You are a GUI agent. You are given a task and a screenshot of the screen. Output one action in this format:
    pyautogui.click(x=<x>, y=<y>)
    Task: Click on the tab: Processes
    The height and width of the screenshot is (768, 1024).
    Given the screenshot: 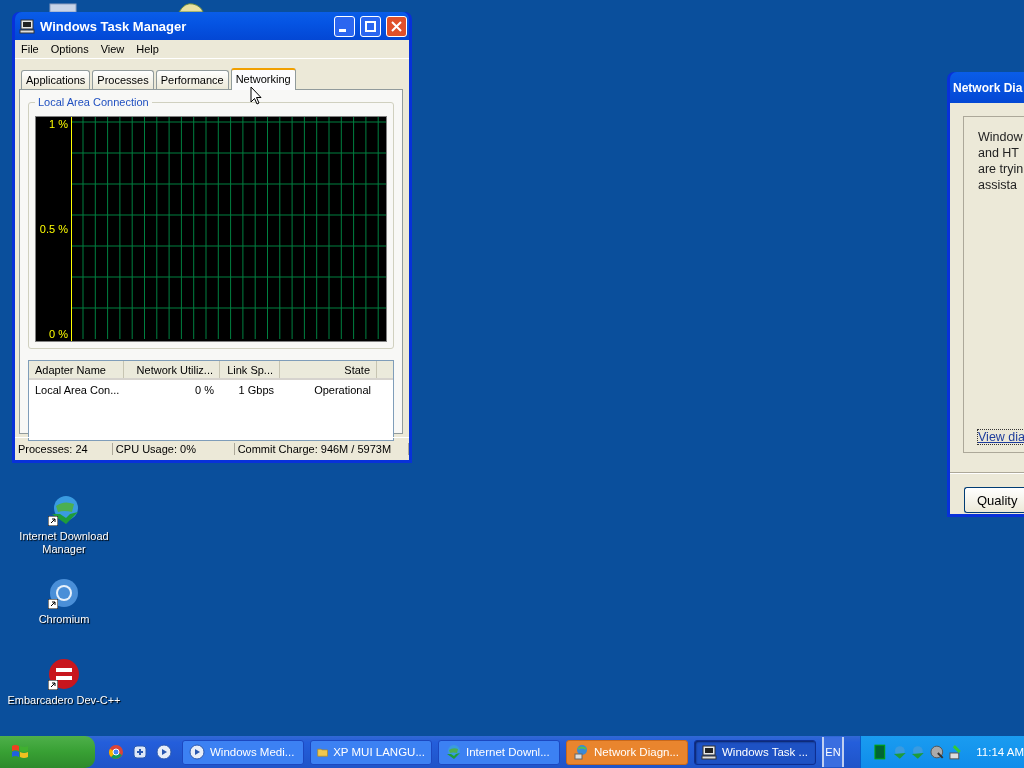 What is the action you would take?
    pyautogui.click(x=123, y=79)
    